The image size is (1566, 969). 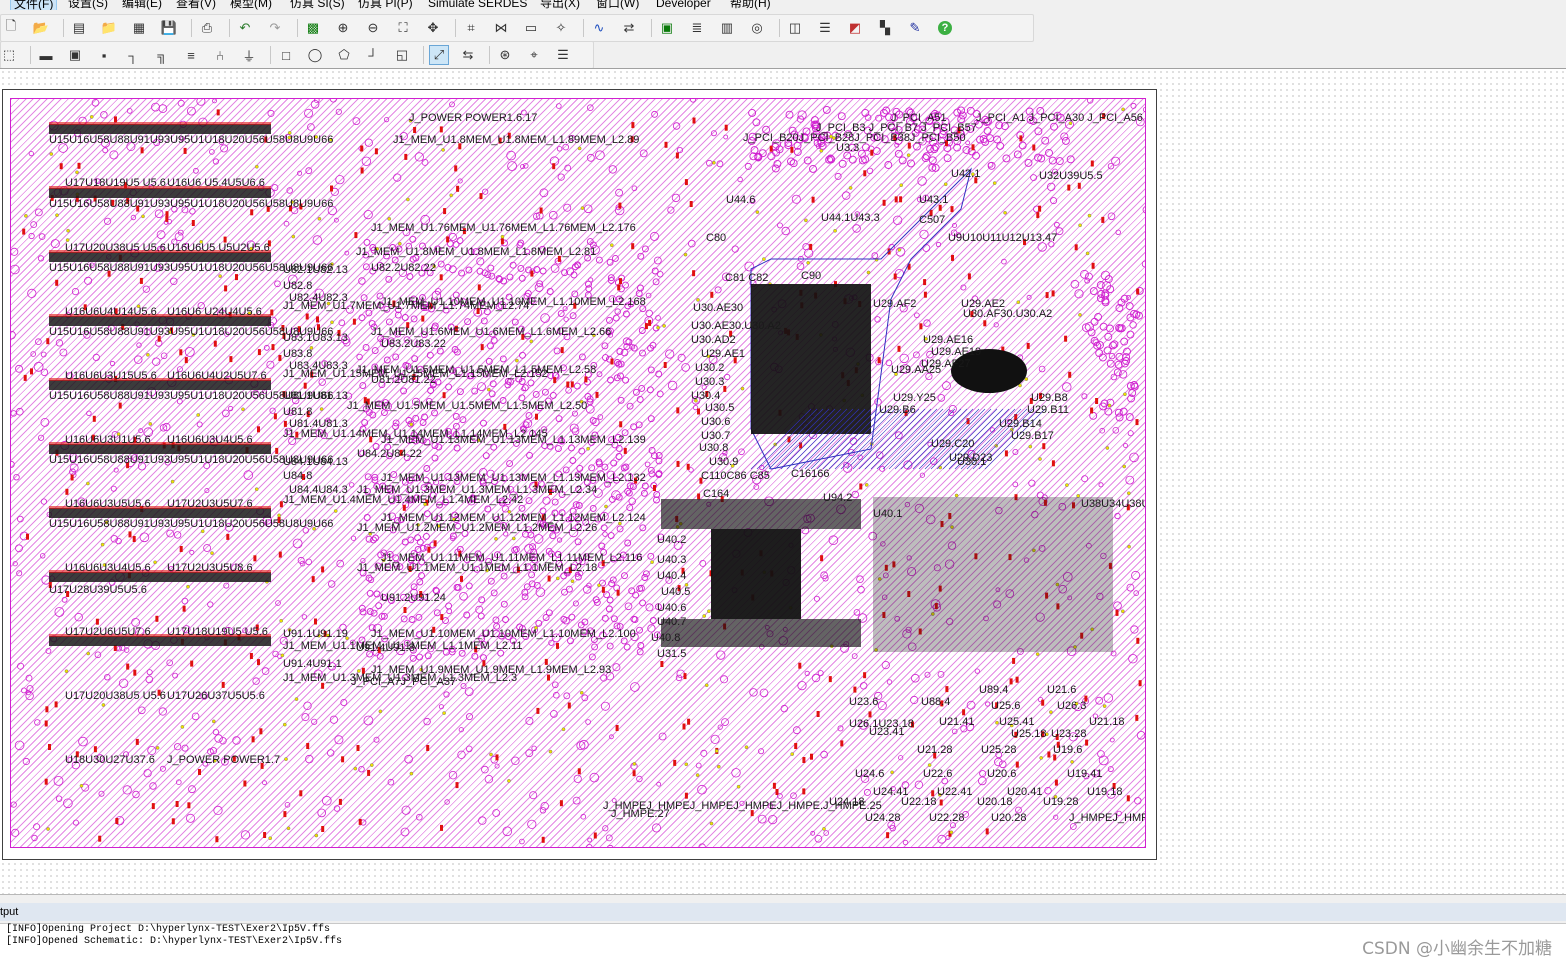 What do you see at coordinates (629, 28) in the screenshot?
I see `router-button: ⇄` at bounding box center [629, 28].